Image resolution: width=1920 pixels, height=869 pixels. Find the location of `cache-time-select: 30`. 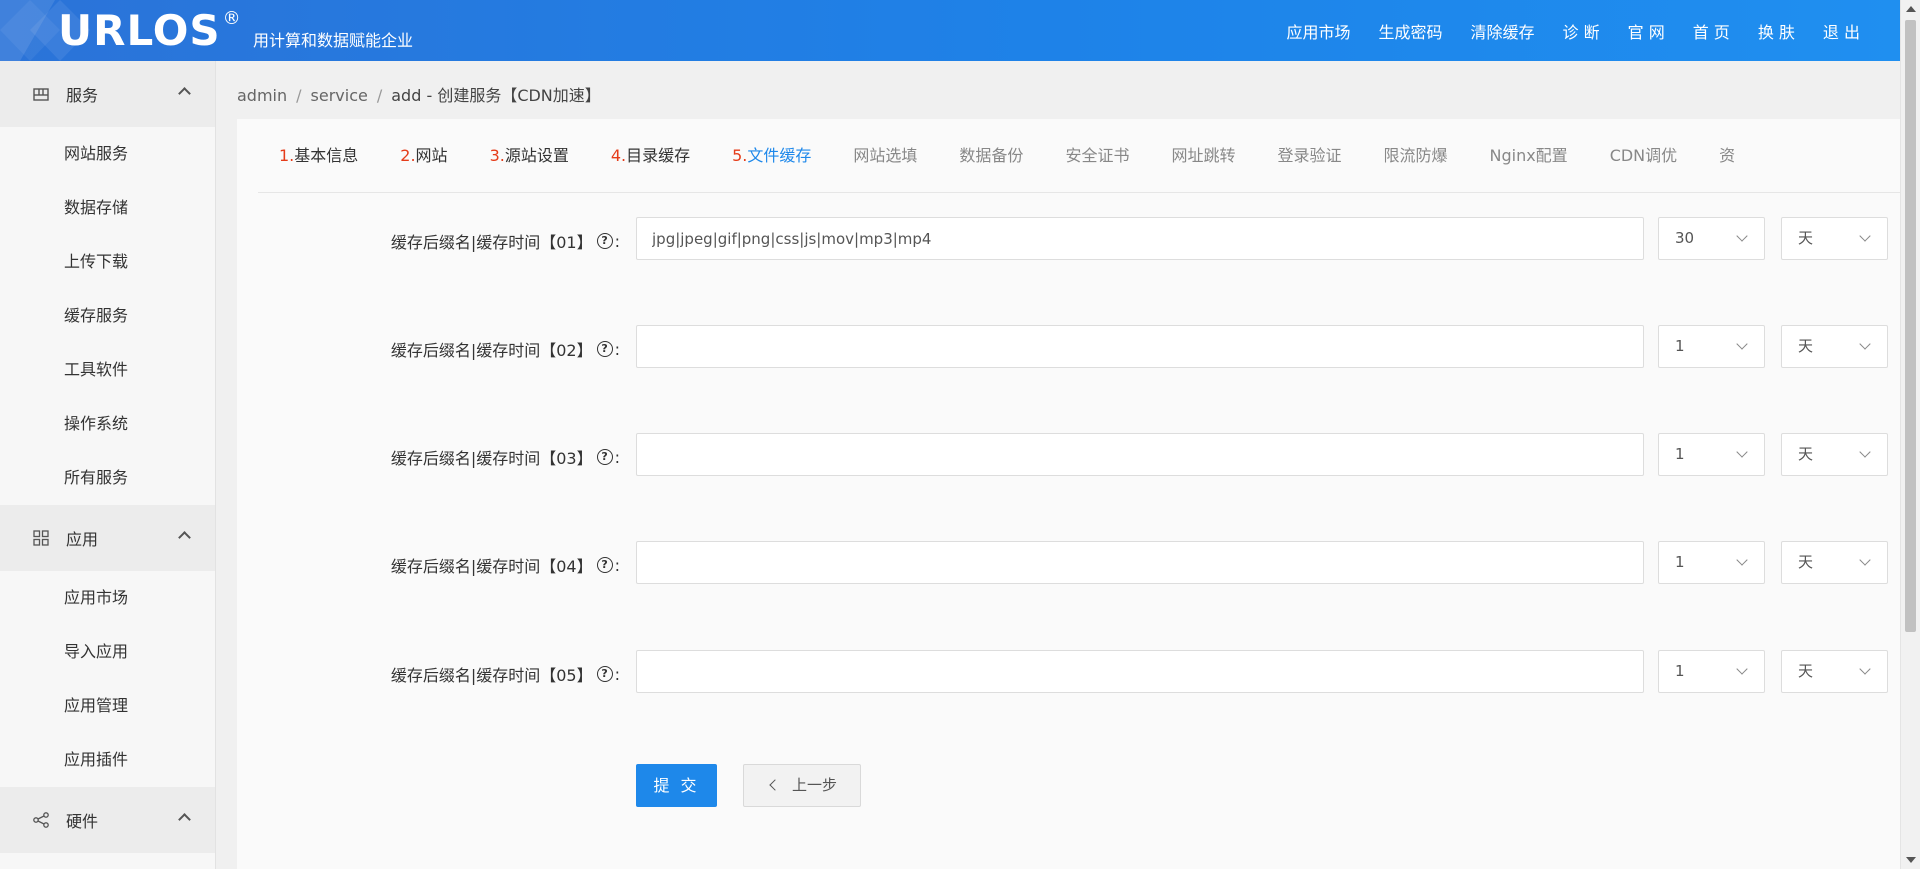

cache-time-select: 30 is located at coordinates (1711, 238).